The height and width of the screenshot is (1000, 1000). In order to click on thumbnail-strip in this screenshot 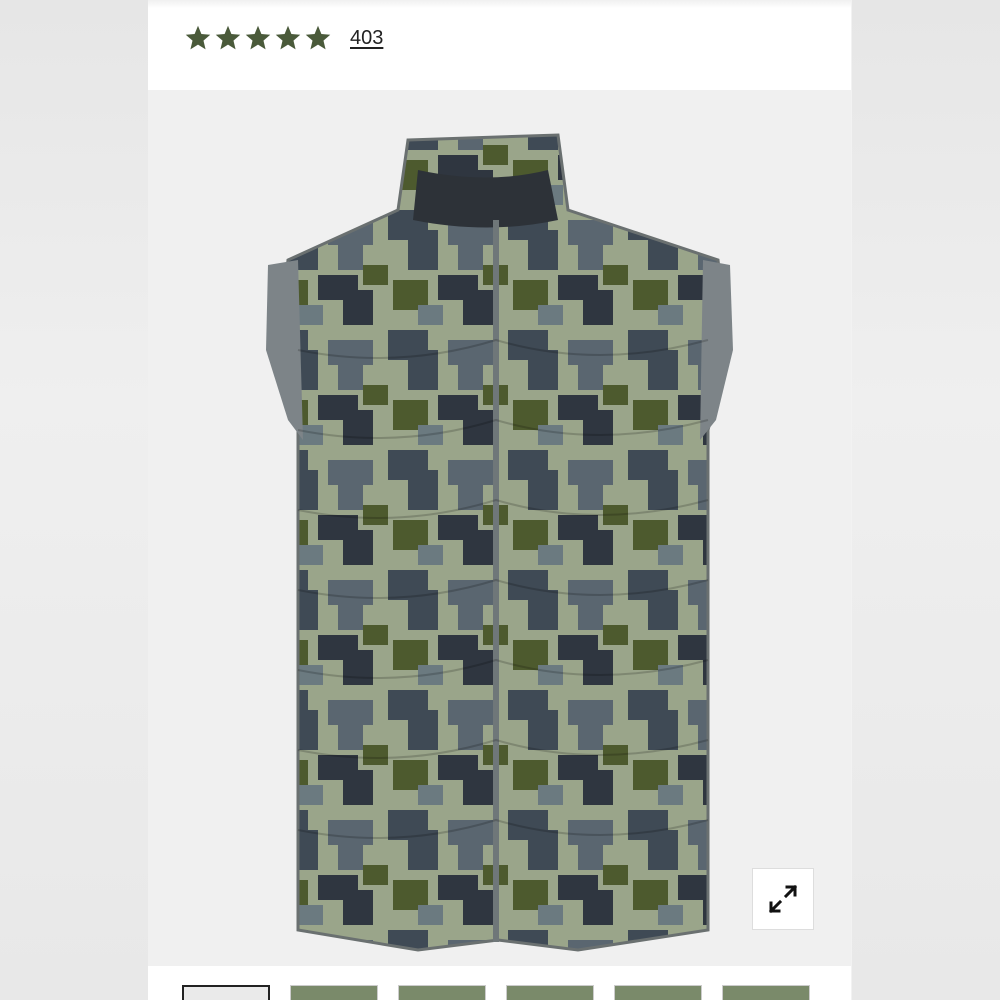, I will do `click(516, 992)`.